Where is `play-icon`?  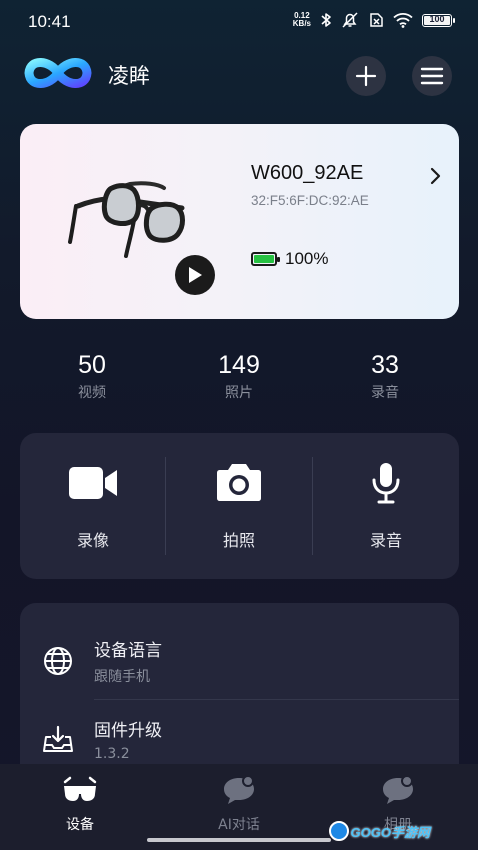
play-icon is located at coordinates (195, 275).